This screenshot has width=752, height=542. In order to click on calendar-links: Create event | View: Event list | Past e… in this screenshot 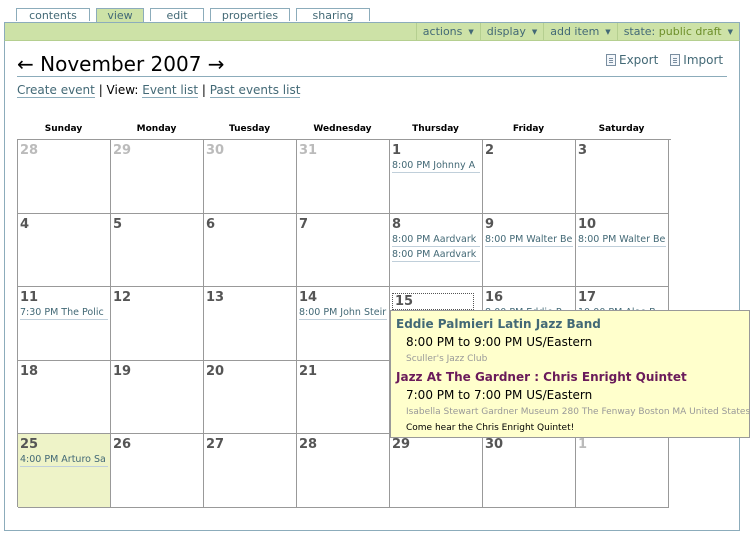, I will do `click(159, 90)`.